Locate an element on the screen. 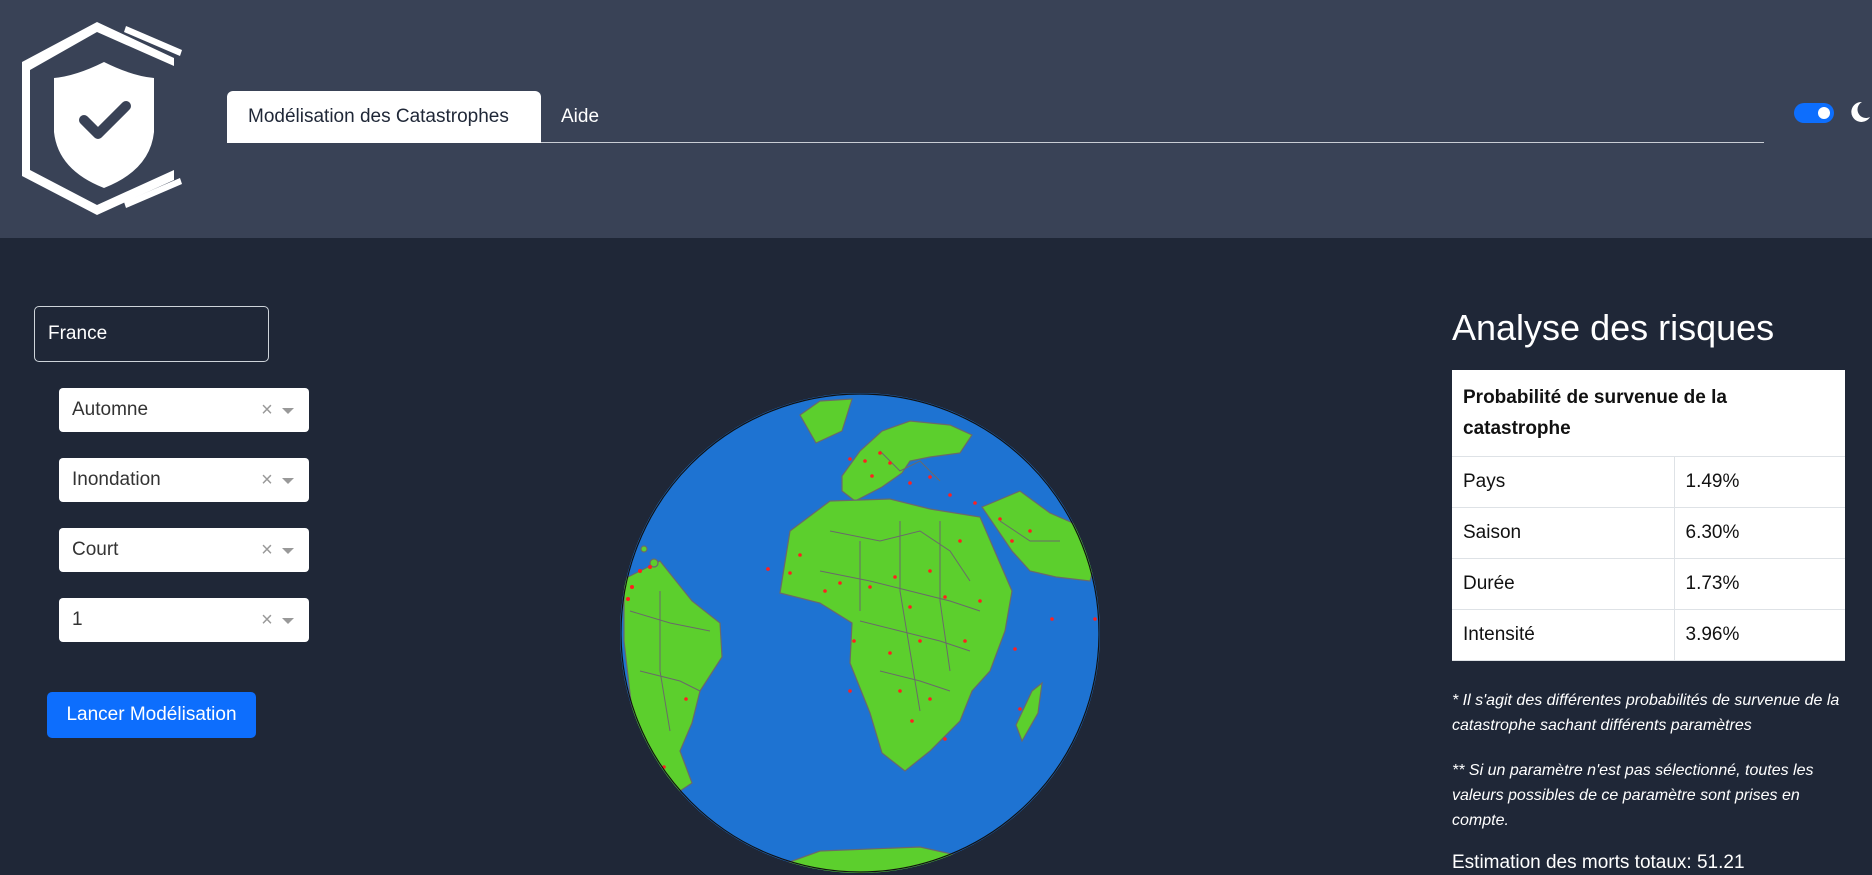 The image size is (1872, 875). table-row: Durée 1.73% is located at coordinates (1648, 584).